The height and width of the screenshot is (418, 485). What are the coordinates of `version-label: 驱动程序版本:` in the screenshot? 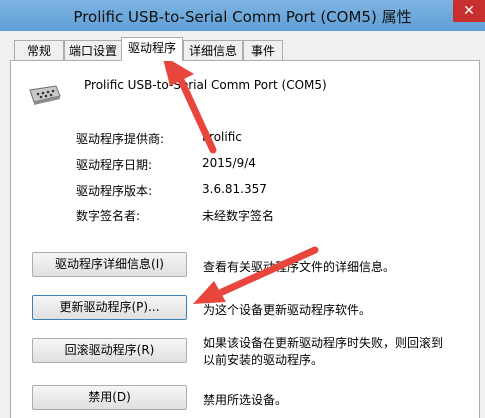 It's located at (114, 191).